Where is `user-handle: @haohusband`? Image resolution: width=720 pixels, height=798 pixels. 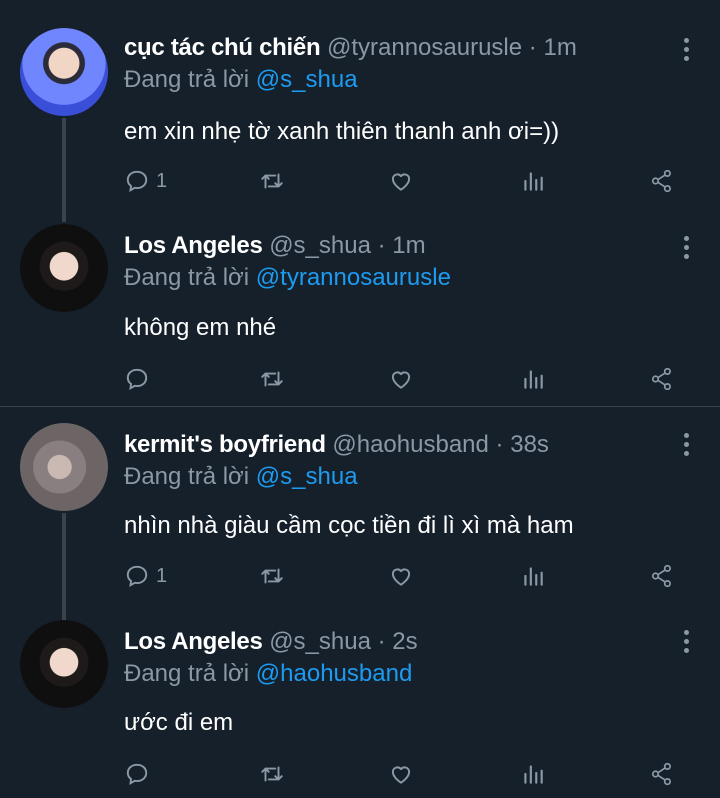 user-handle: @haohusband is located at coordinates (410, 444).